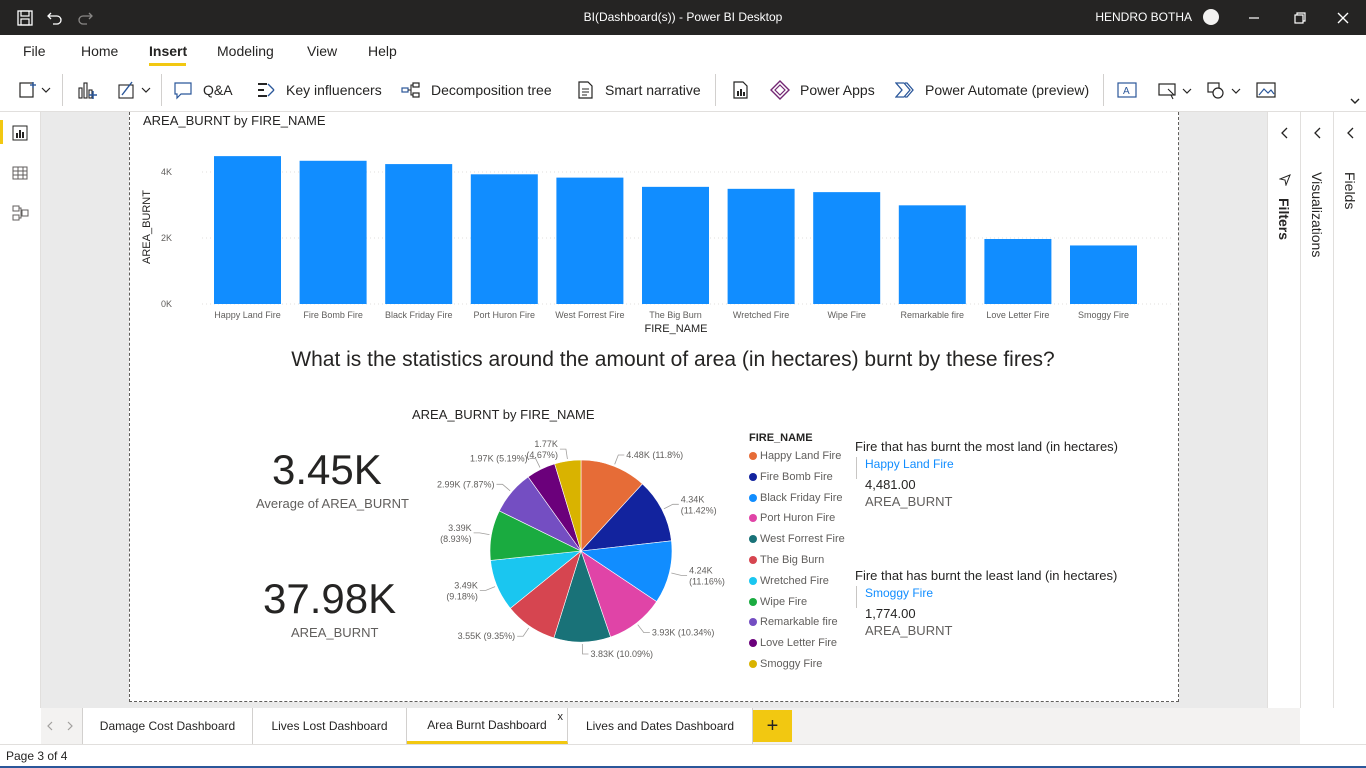  What do you see at coordinates (382, 51) in the screenshot?
I see `menu-help: Help` at bounding box center [382, 51].